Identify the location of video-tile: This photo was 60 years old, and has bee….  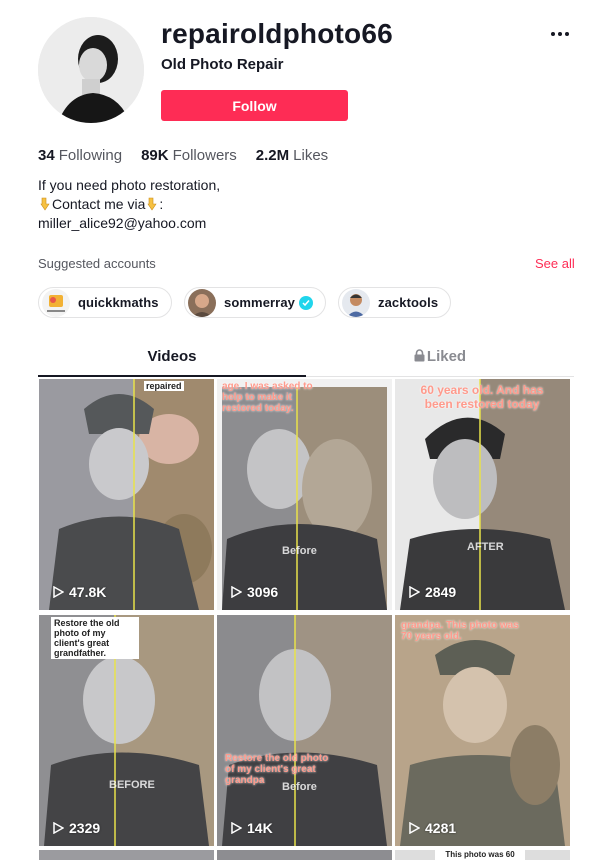
(482, 855).